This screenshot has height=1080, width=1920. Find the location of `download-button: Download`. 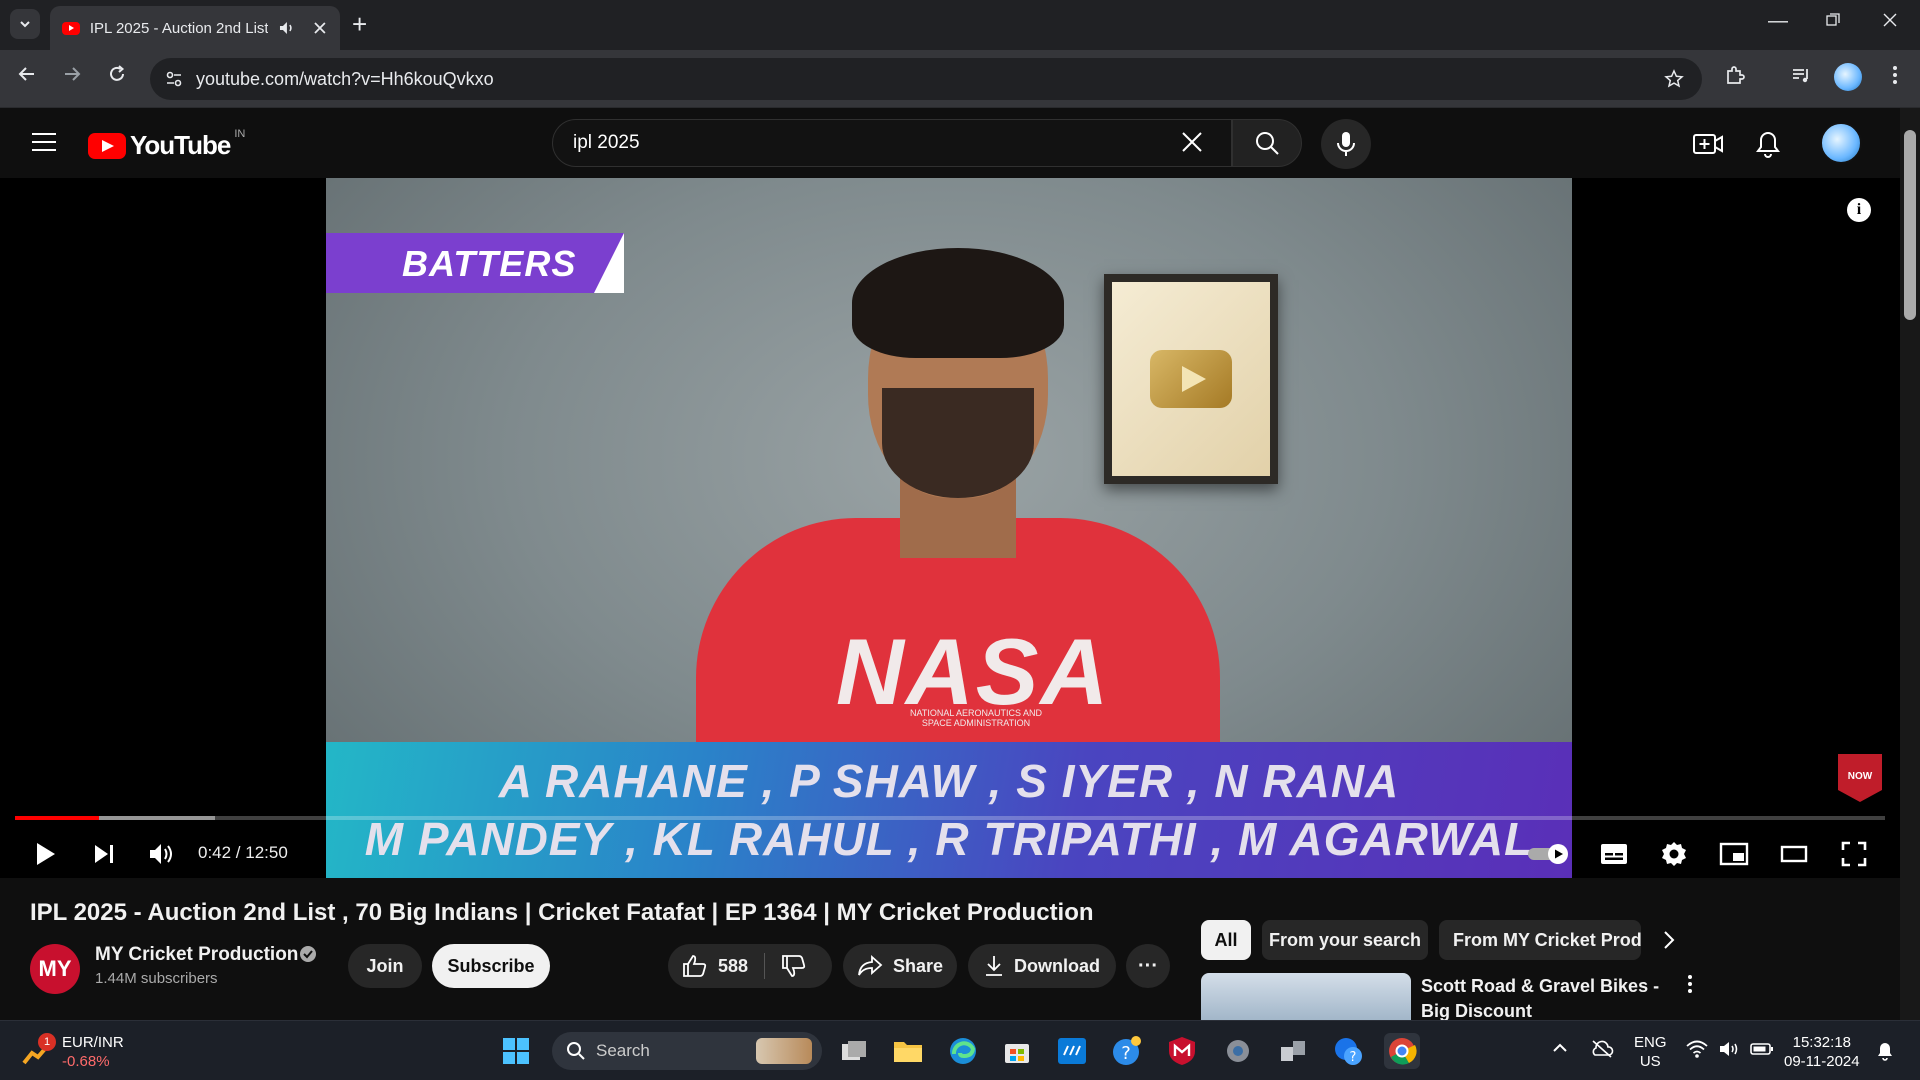

download-button: Download is located at coordinates (1042, 966).